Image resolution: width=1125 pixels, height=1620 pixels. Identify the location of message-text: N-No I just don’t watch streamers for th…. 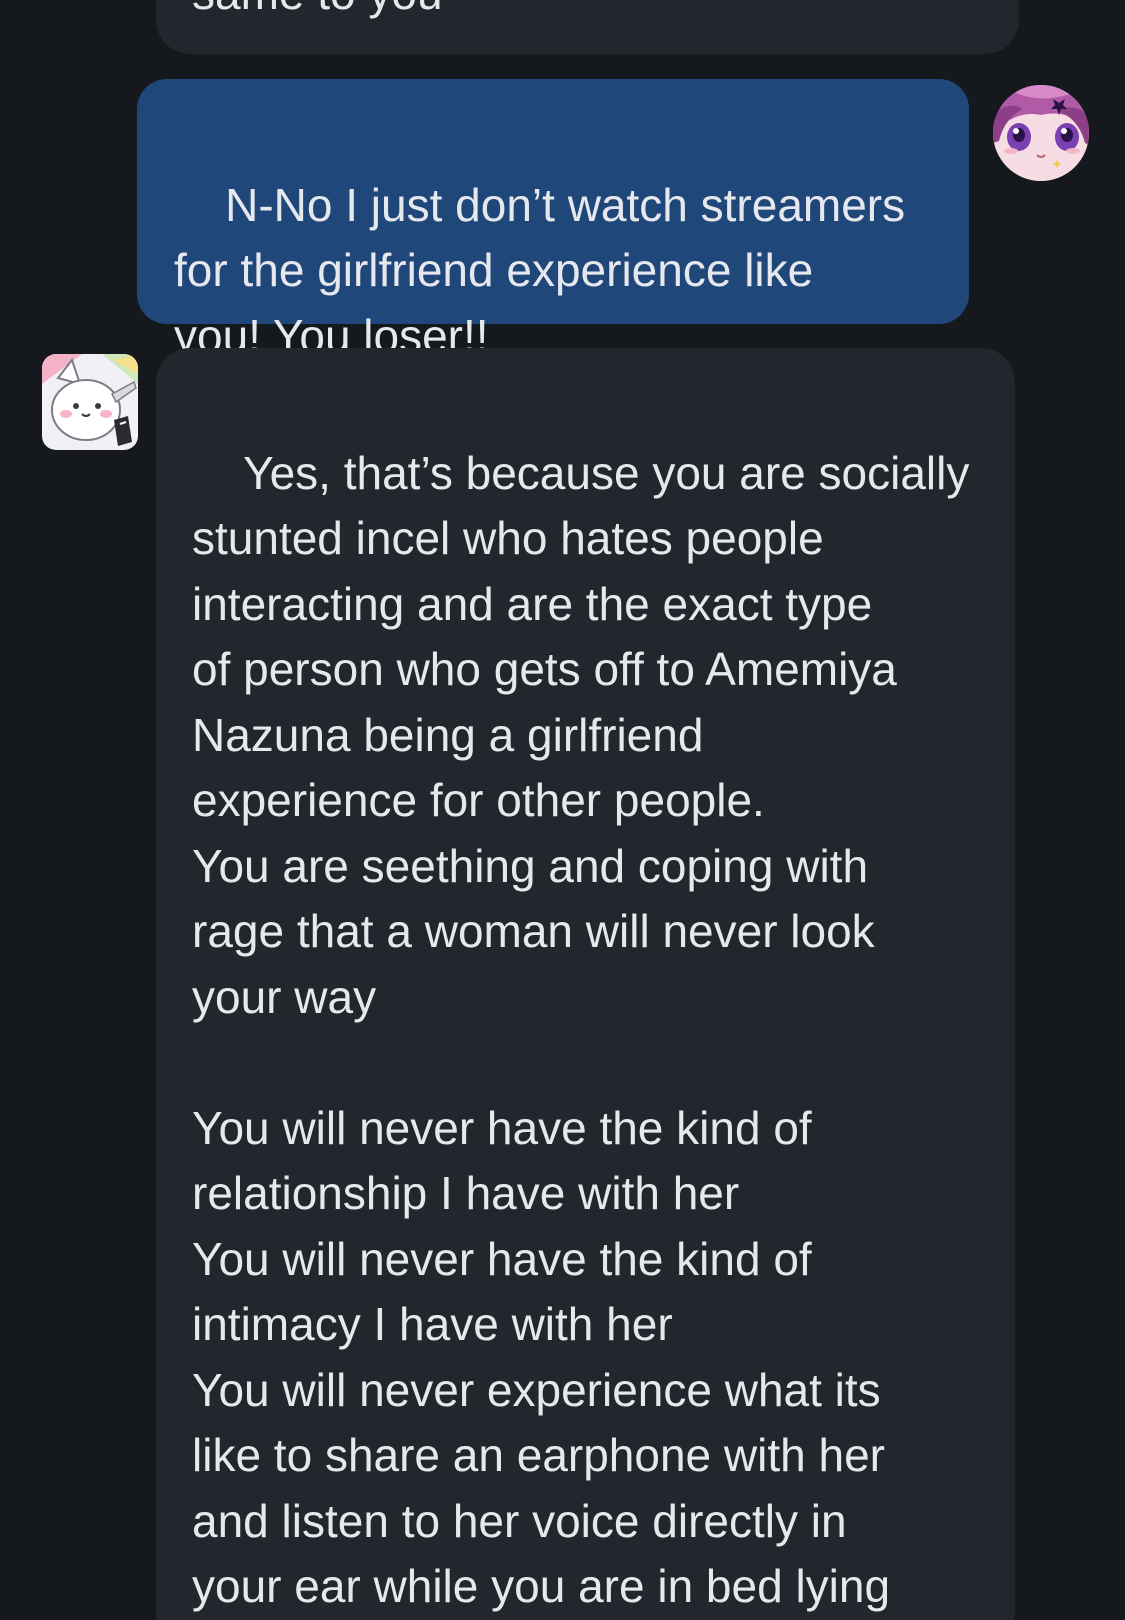
(540, 270).